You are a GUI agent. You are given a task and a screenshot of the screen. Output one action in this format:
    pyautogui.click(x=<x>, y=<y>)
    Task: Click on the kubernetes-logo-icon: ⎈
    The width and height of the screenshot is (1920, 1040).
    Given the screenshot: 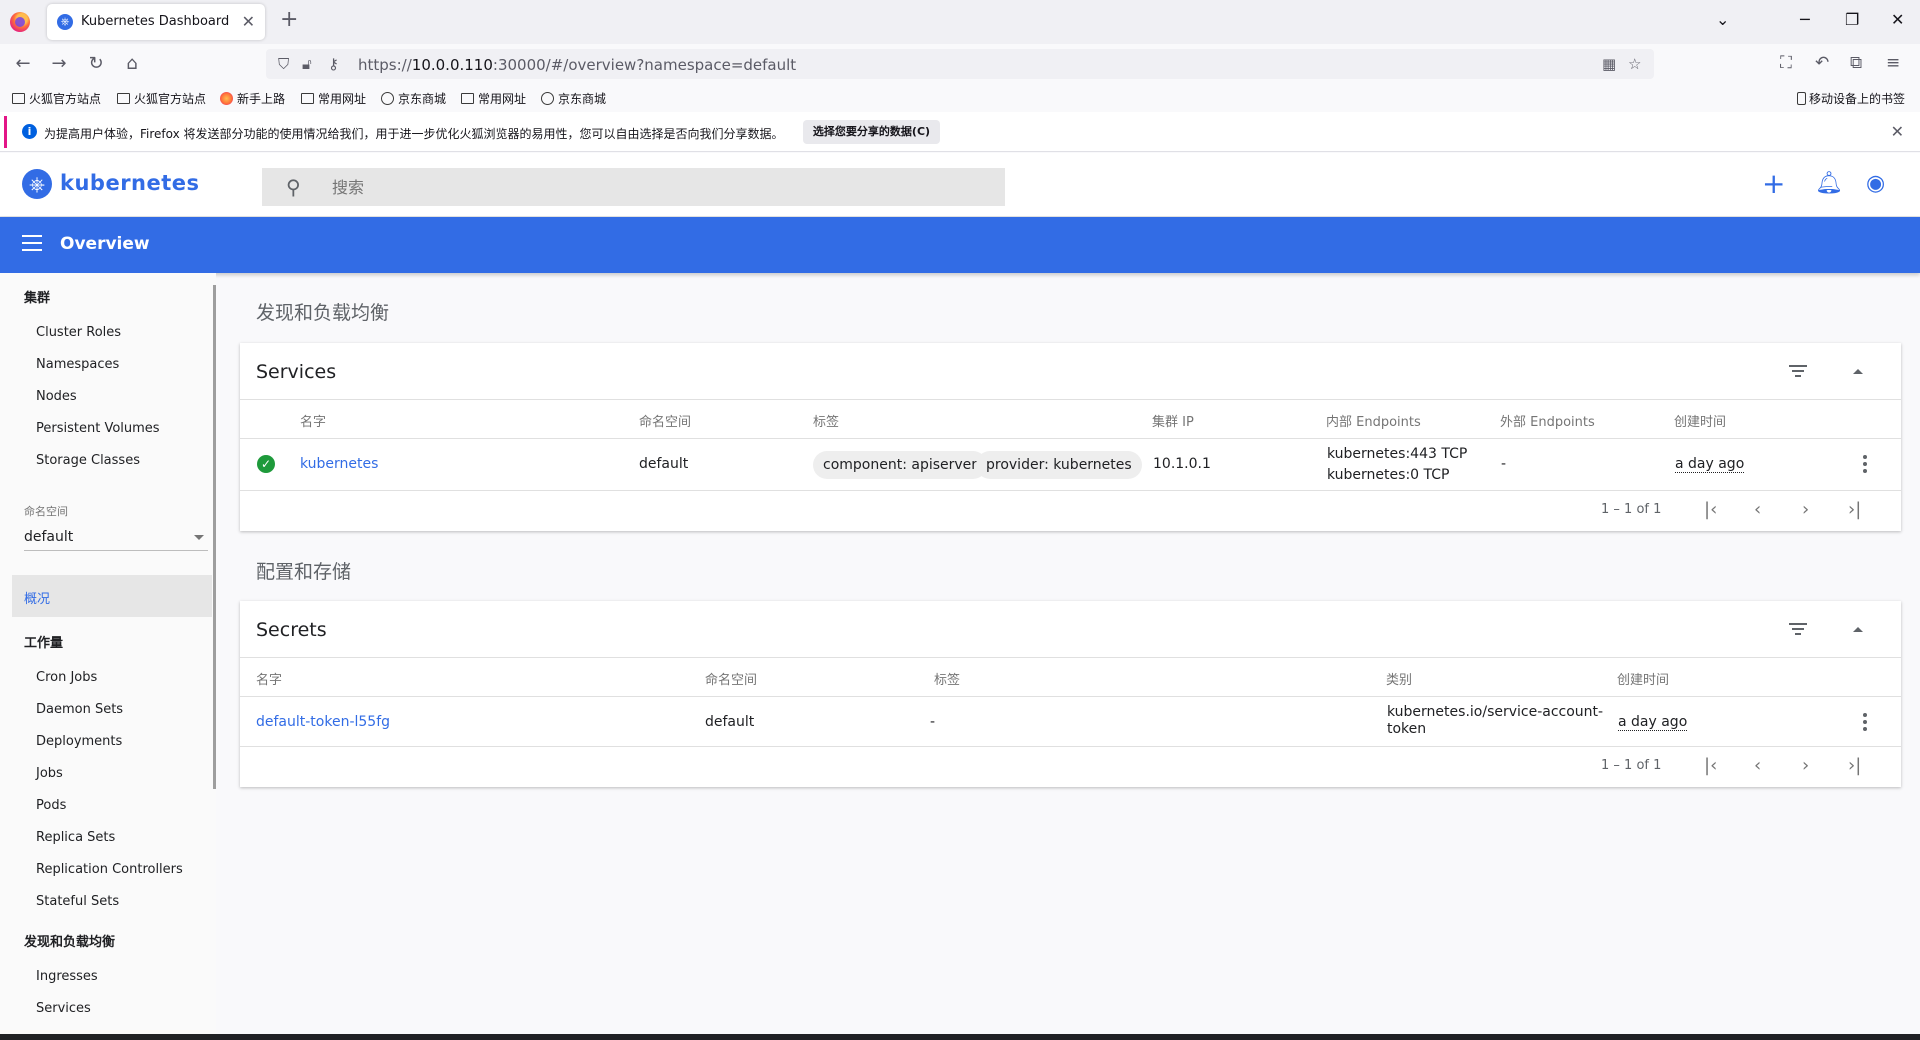 What is the action you would take?
    pyautogui.click(x=37, y=184)
    